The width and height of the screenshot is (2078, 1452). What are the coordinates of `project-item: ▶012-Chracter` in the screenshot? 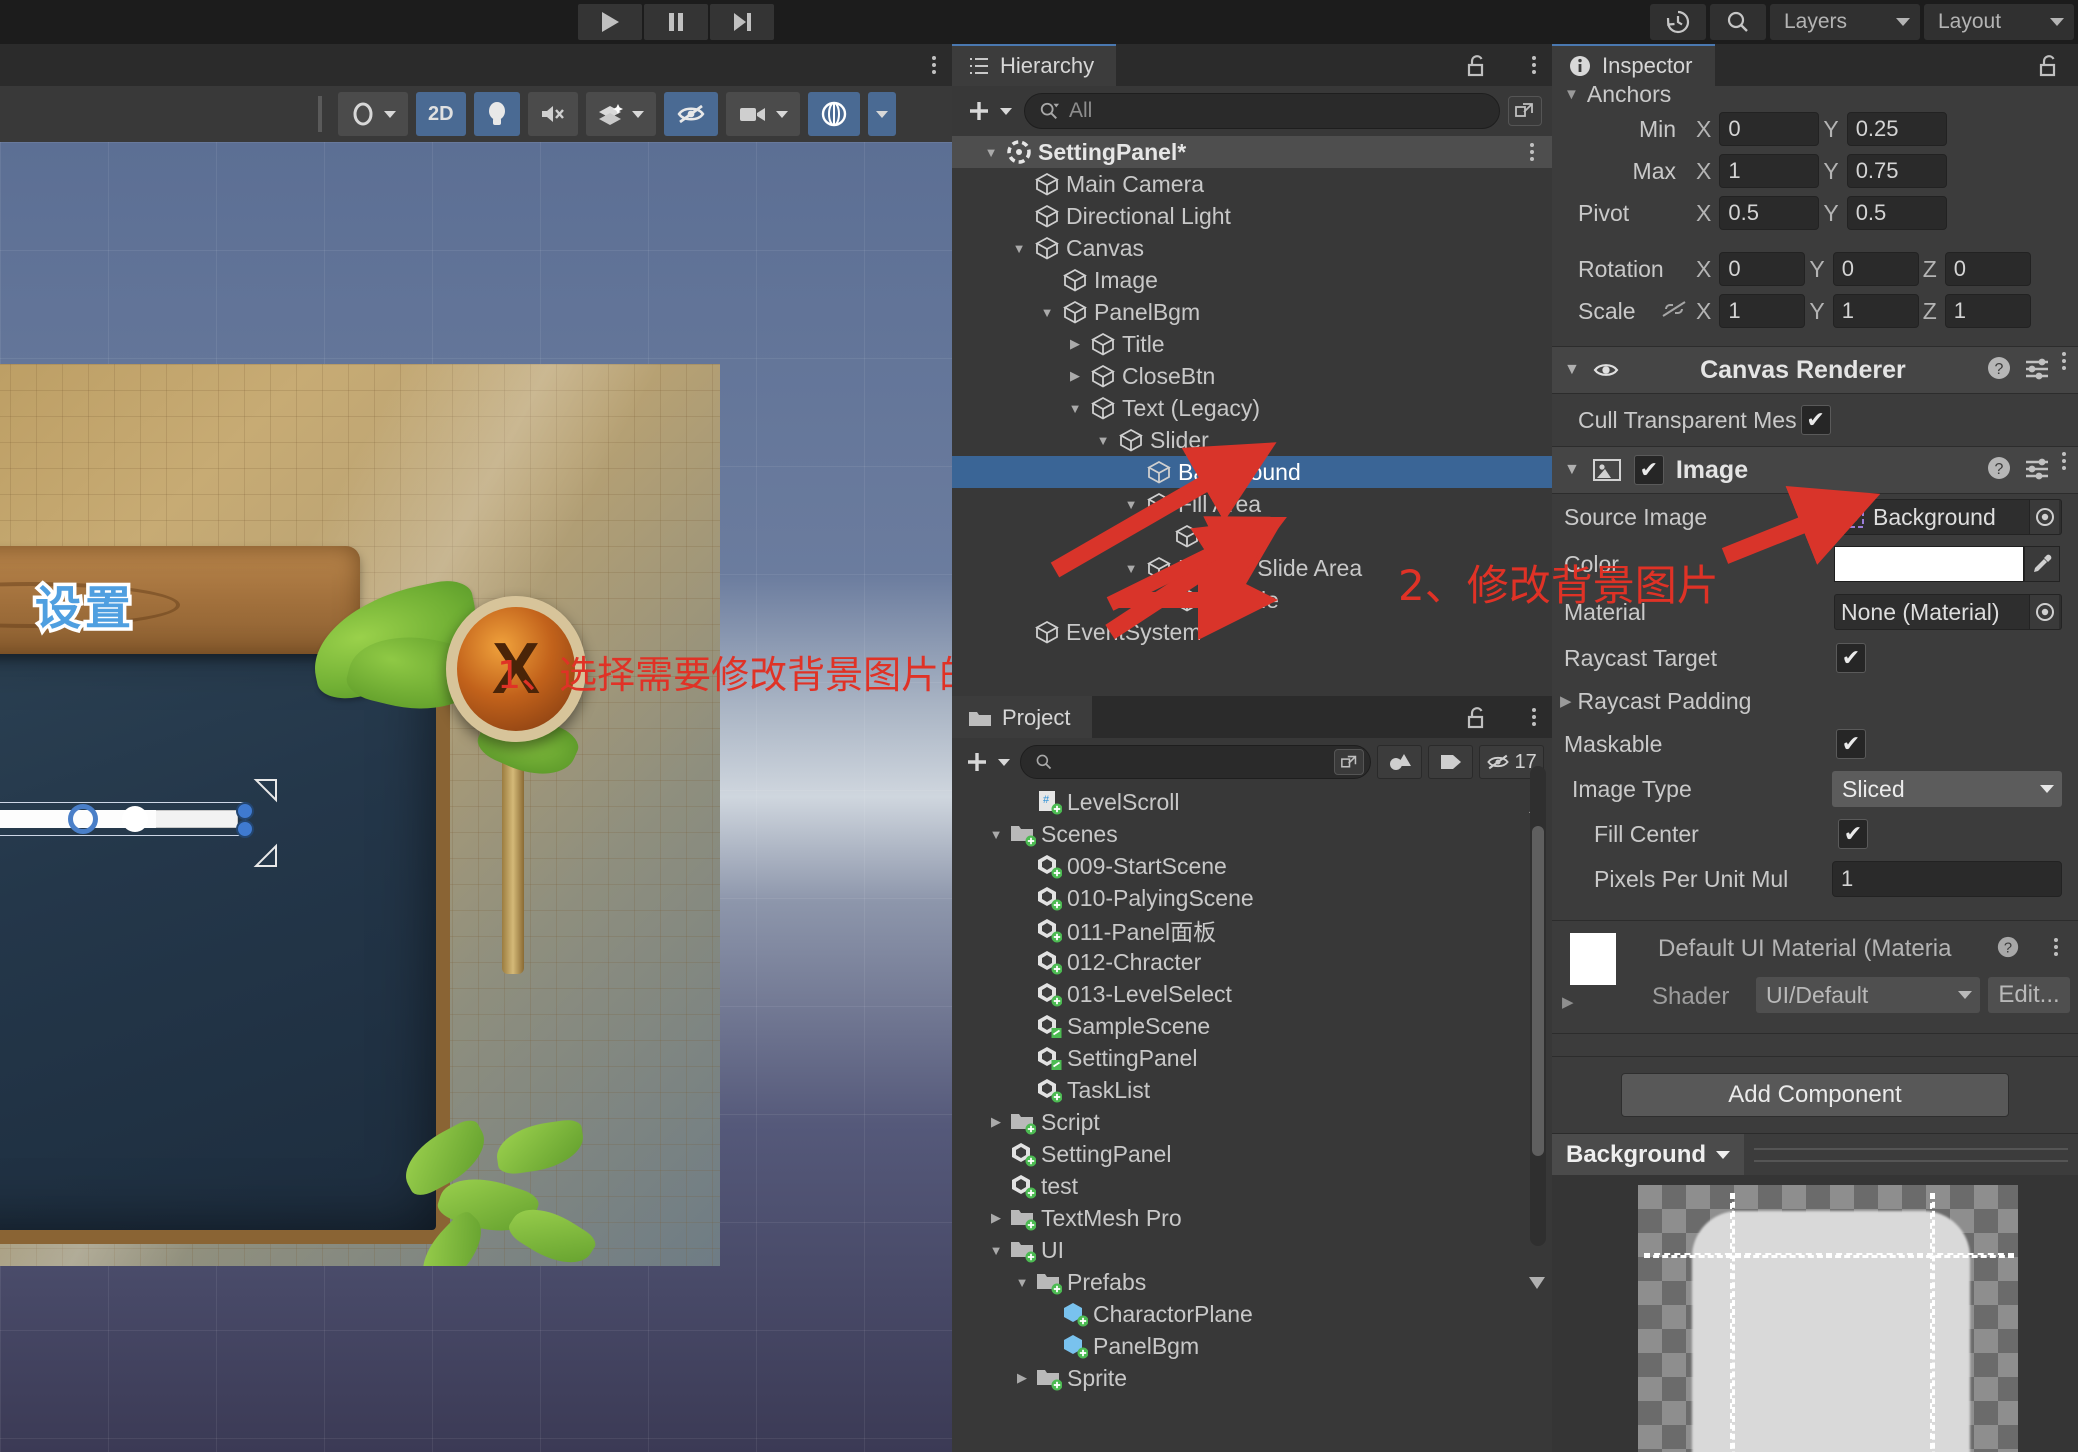 It's located at (1252, 962).